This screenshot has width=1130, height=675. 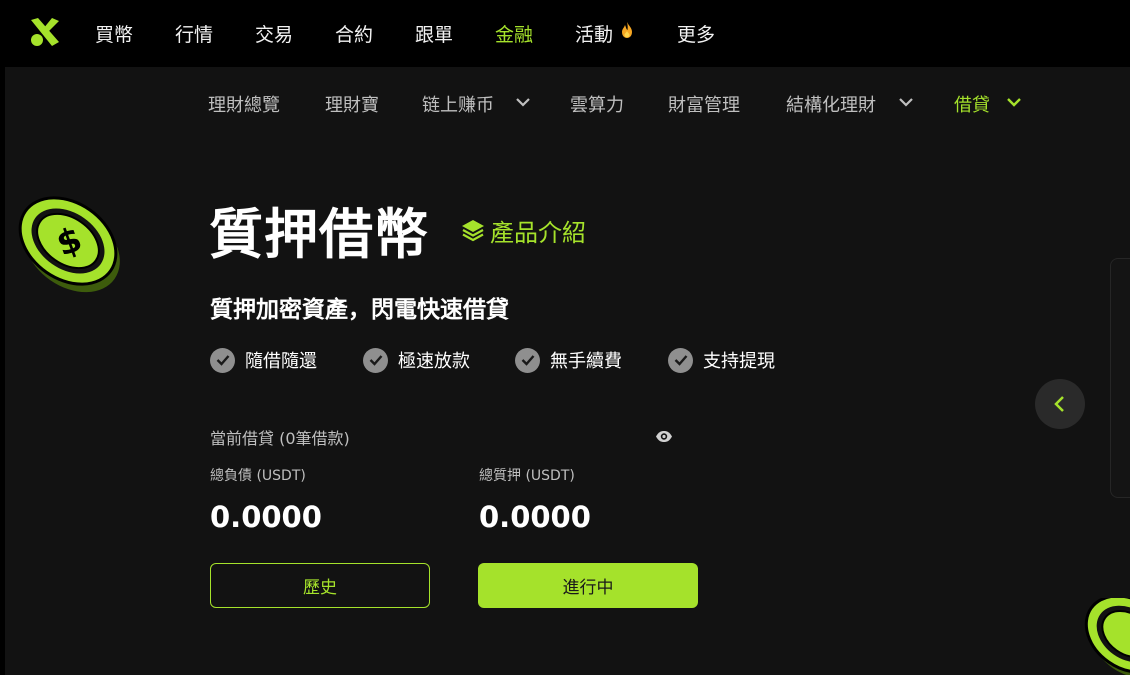 I want to click on subnav-item-cloud-mining: 雲算力, so click(x=597, y=104).